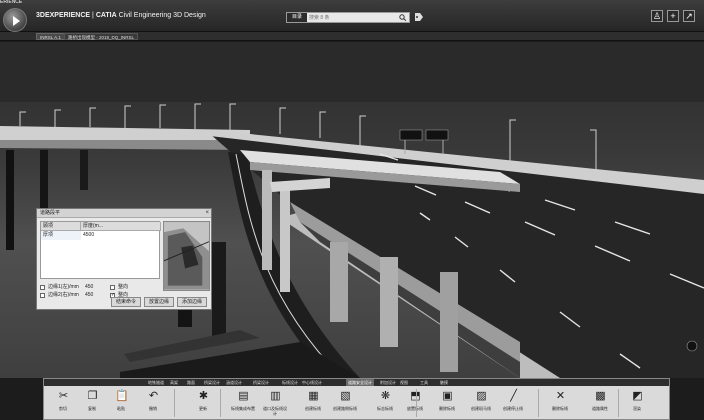  Describe the element at coordinates (156, 382) in the screenshot. I see `category-tab: 地铁隧道` at that location.